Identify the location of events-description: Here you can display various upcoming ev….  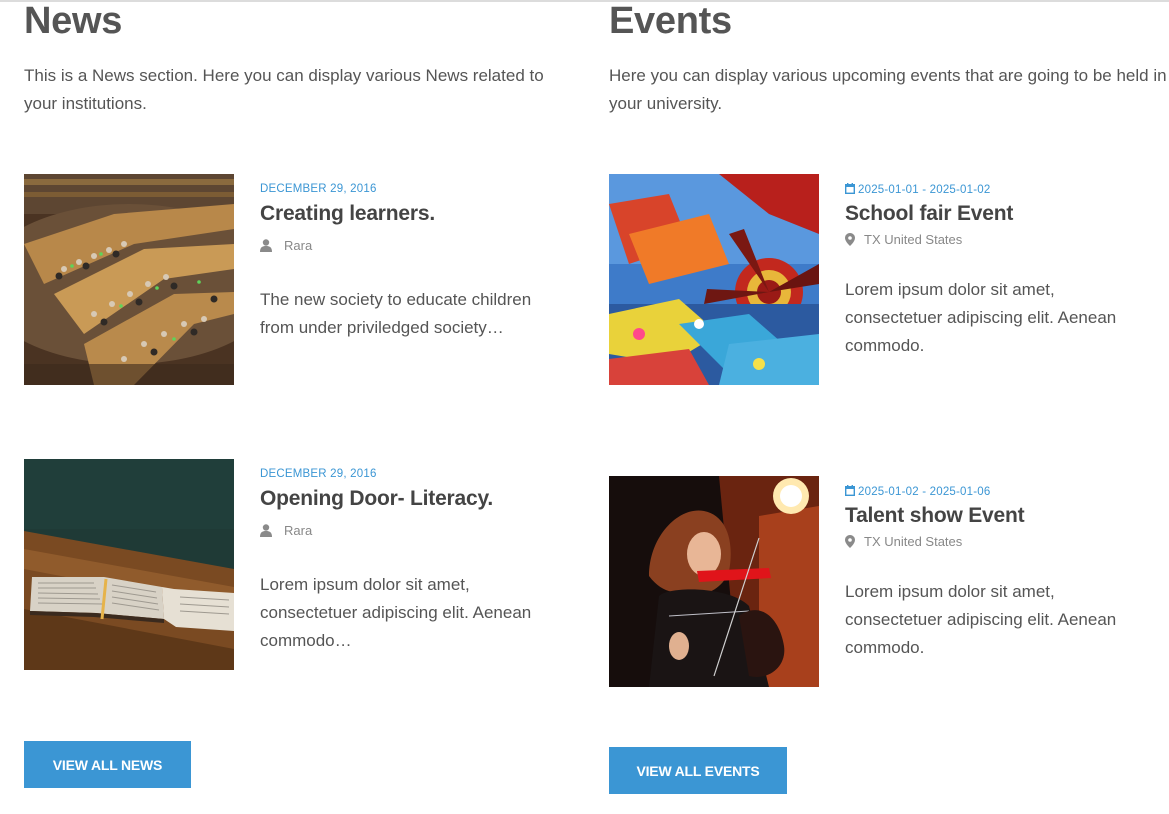
(888, 89).